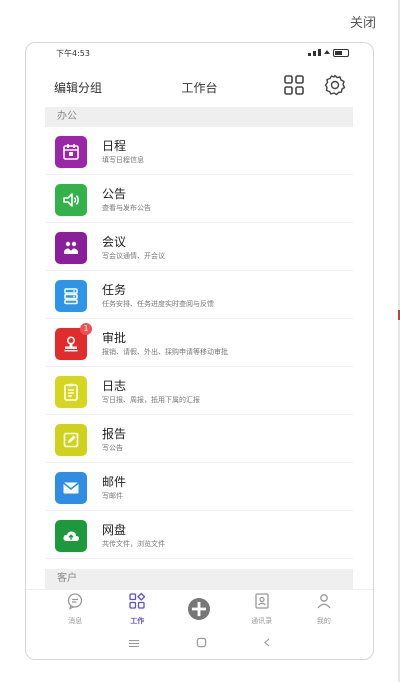 This screenshot has height=682, width=400. I want to click on list-item-mail: 邮件 写邮件, so click(199, 487).